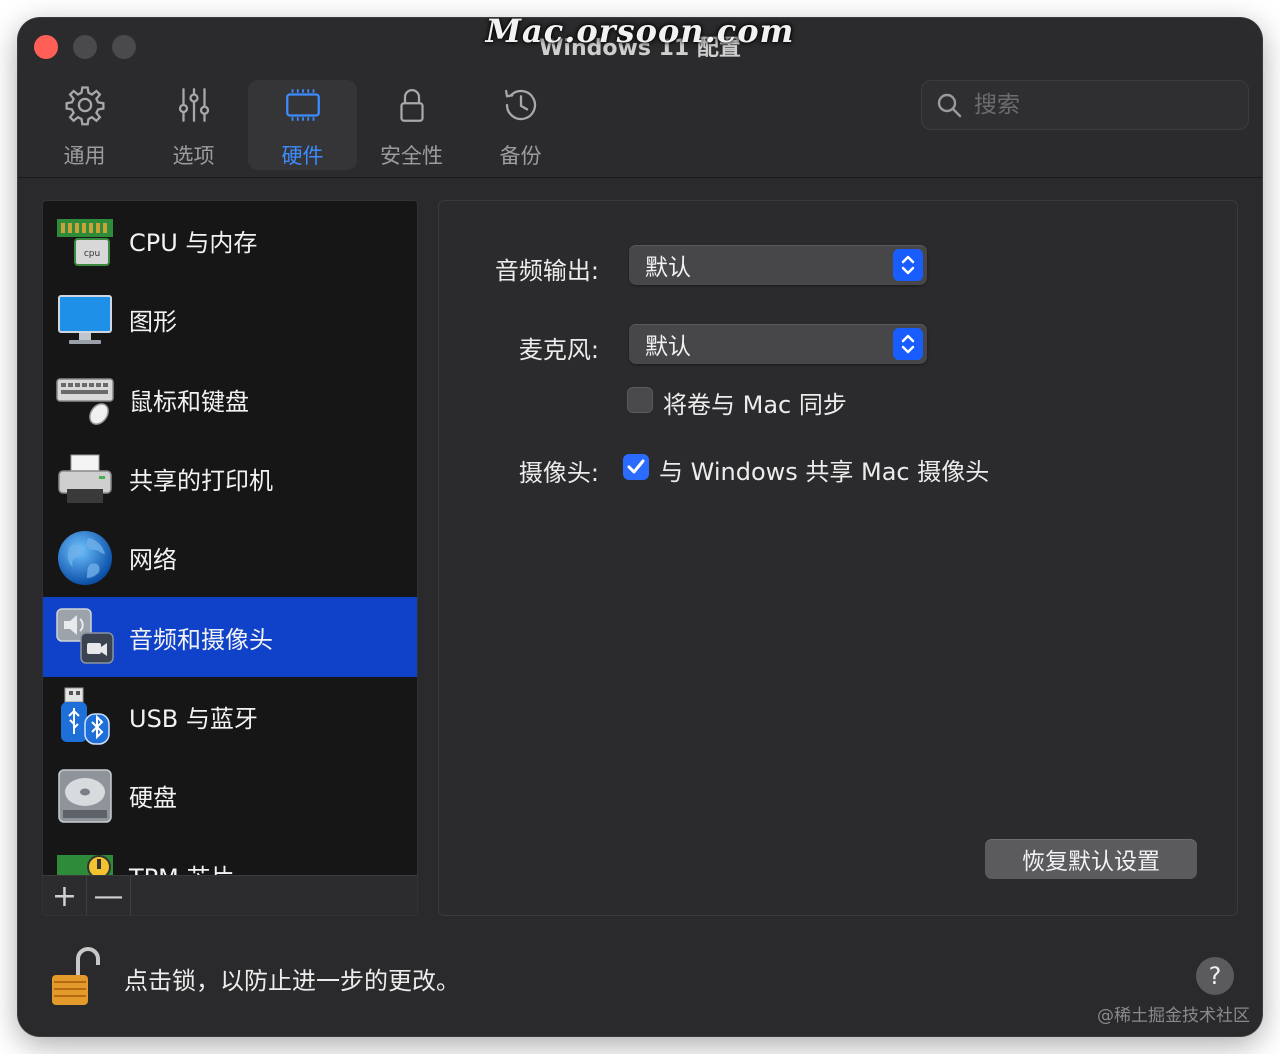  I want to click on tab-general-label: 通用, so click(84, 156).